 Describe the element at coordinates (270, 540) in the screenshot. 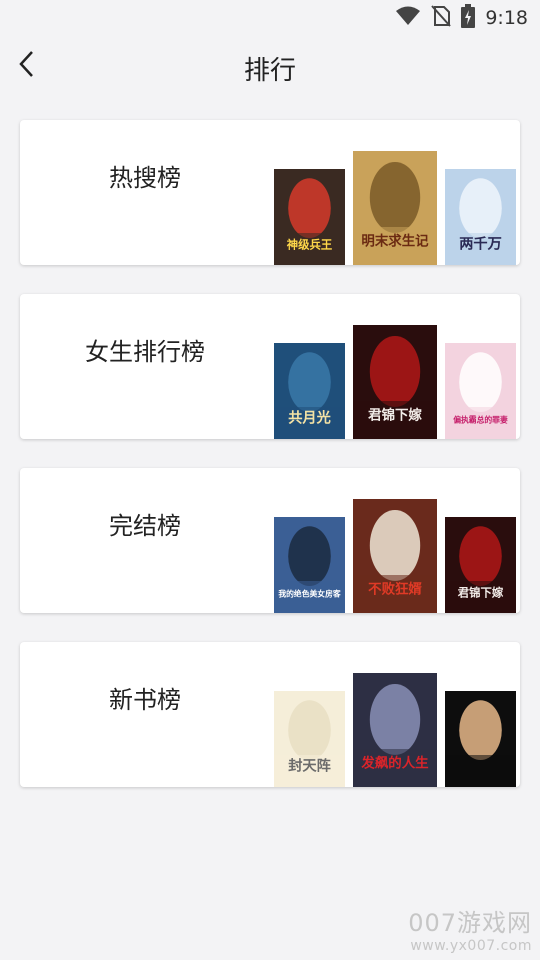

I see `rank-card-completed: 完结榜 我的绝色美女房客 不败狂婿 君锦下嫁` at that location.